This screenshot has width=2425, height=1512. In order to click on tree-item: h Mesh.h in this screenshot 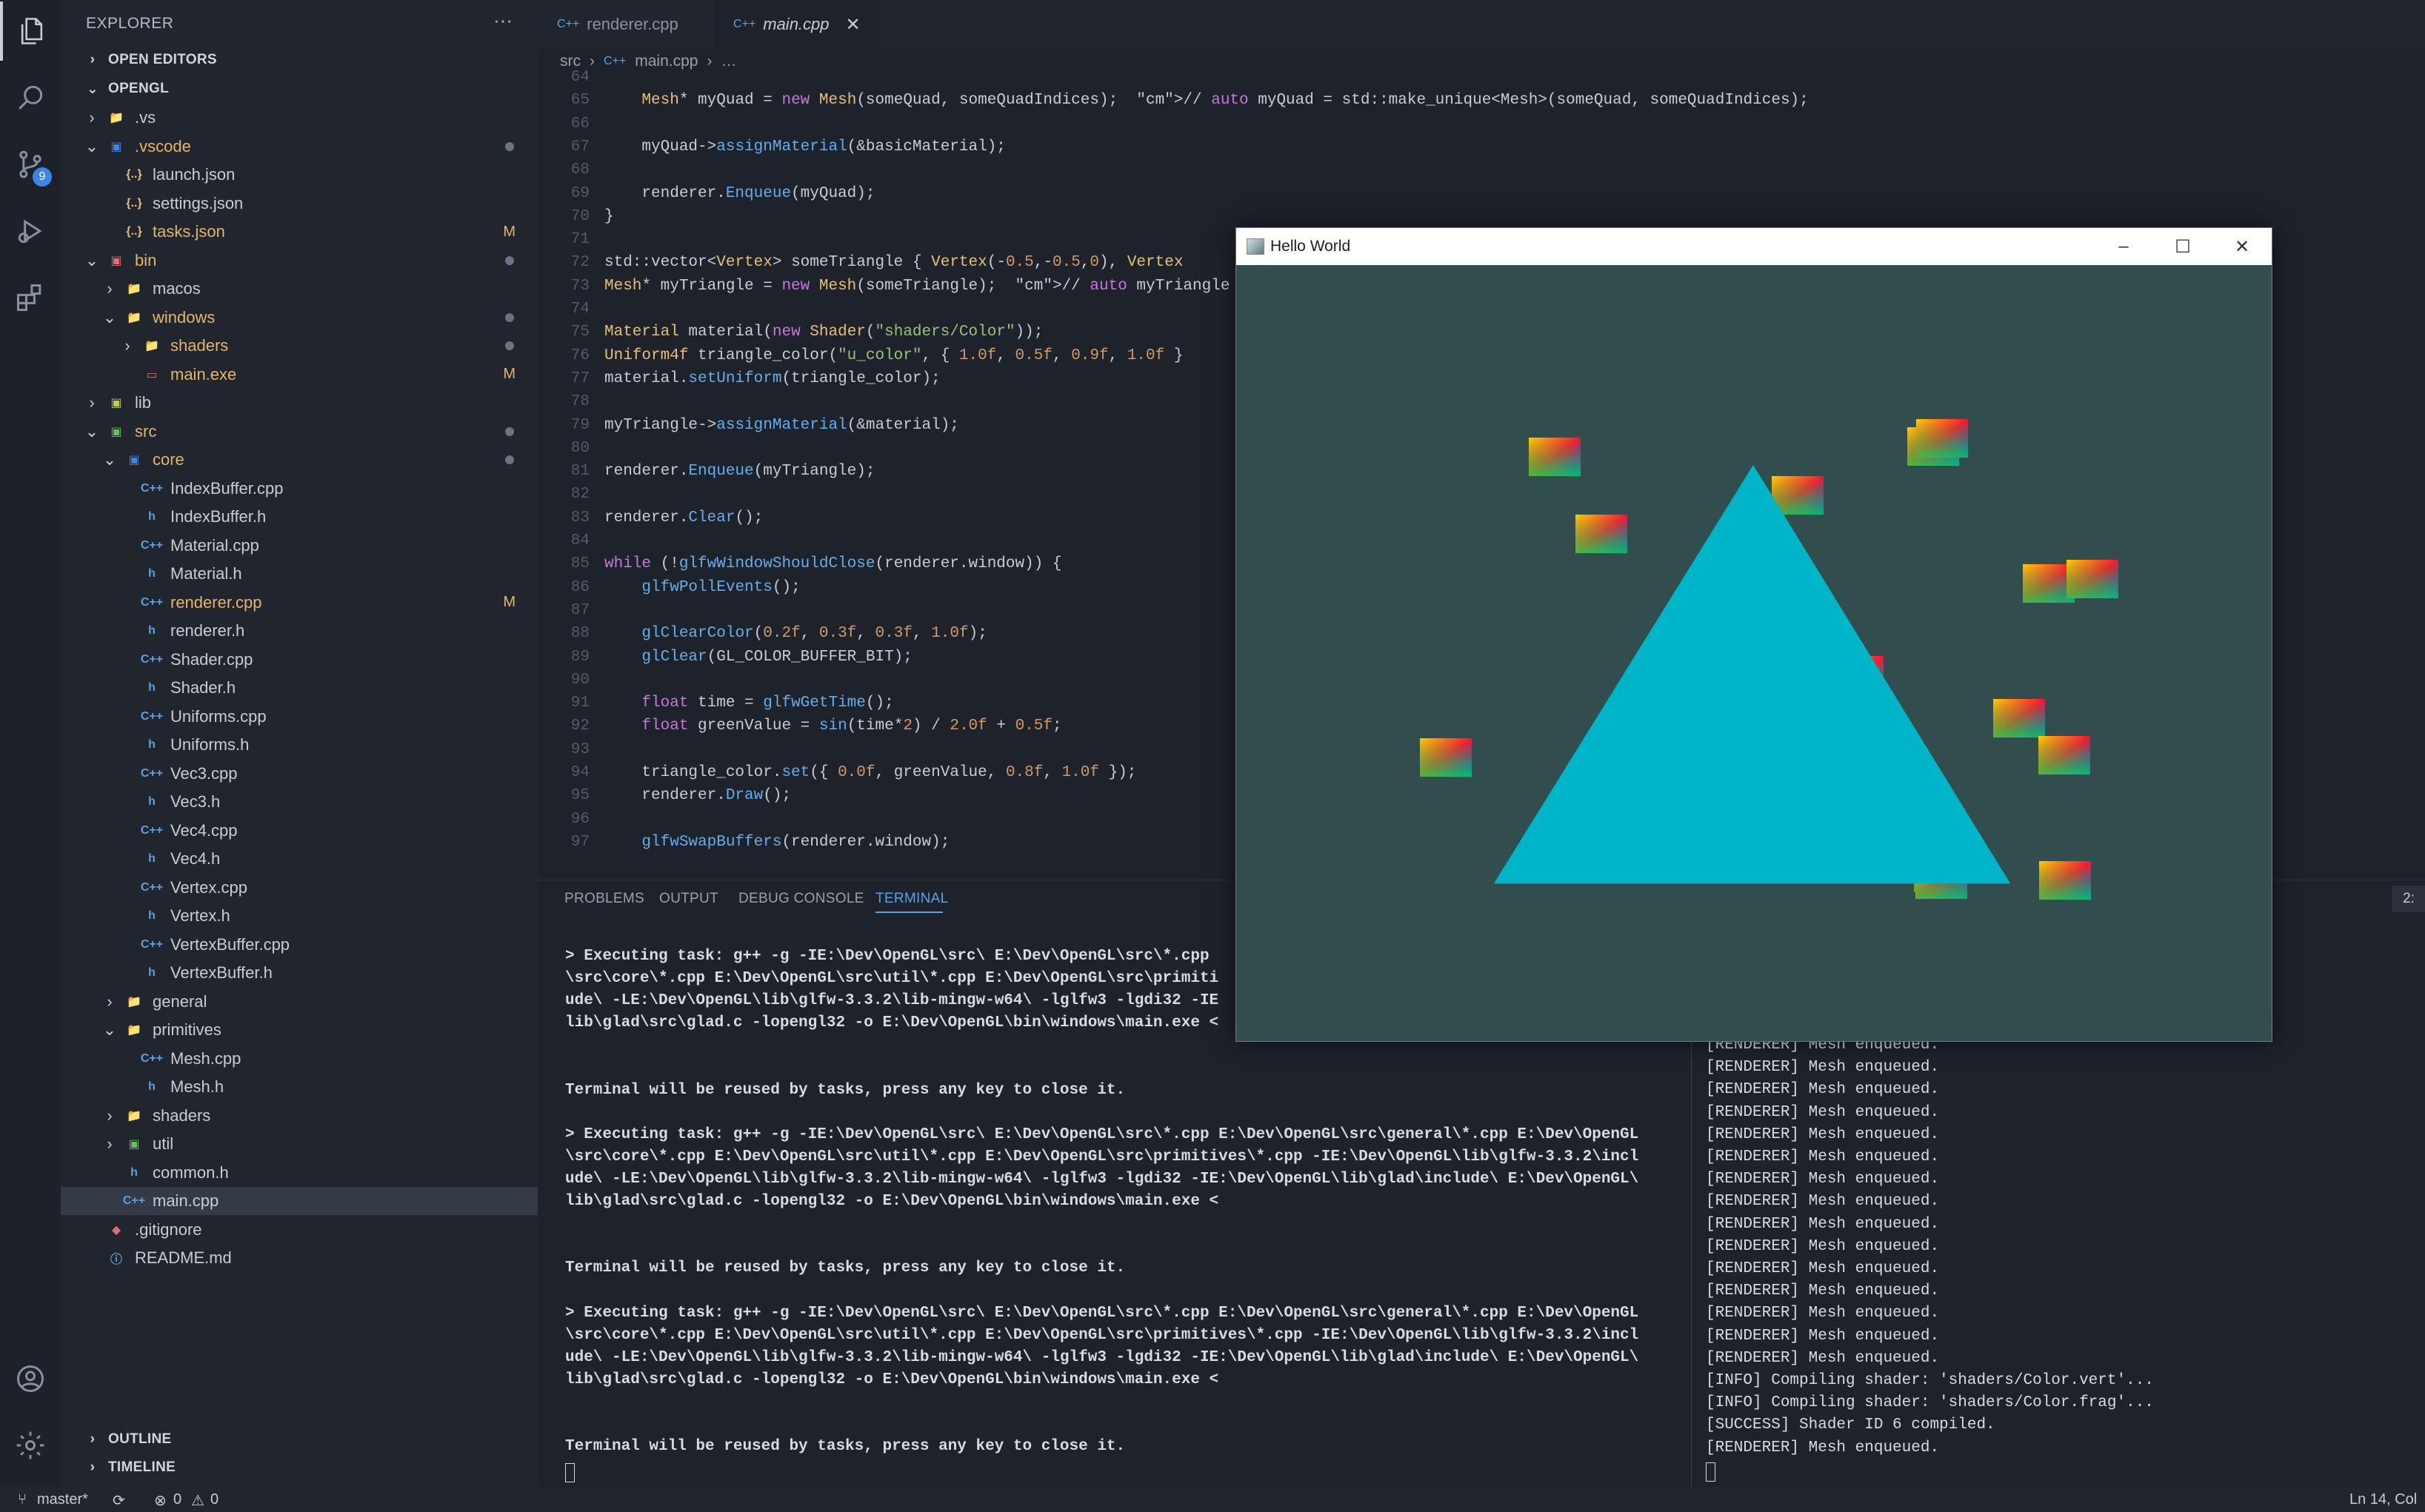, I will do `click(299, 1087)`.